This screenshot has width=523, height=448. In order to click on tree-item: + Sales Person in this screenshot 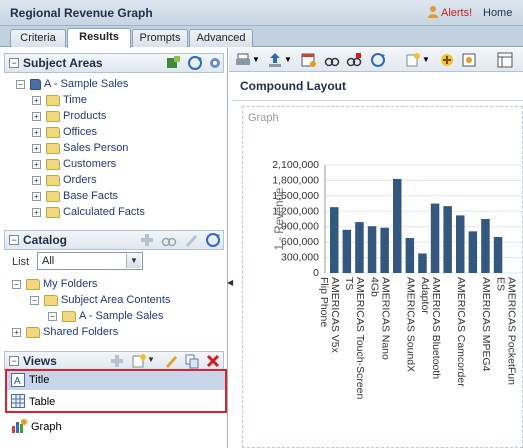, I will do `click(80, 148)`.